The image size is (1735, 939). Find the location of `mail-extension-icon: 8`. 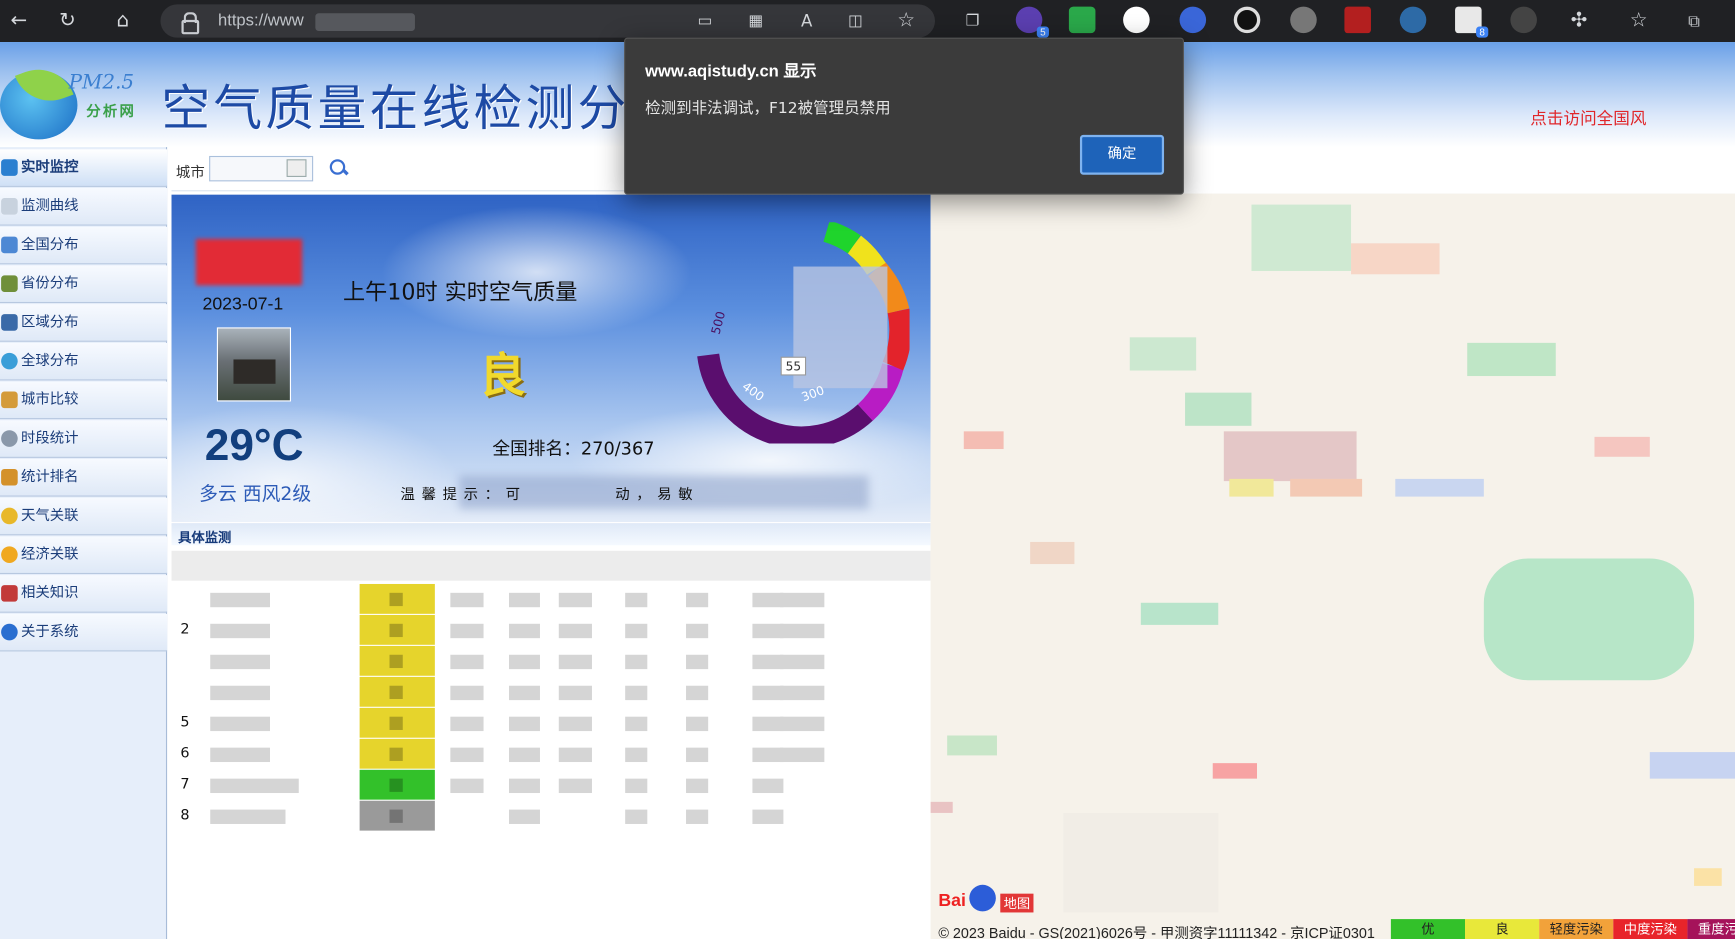

mail-extension-icon: 8 is located at coordinates (1472, 22).